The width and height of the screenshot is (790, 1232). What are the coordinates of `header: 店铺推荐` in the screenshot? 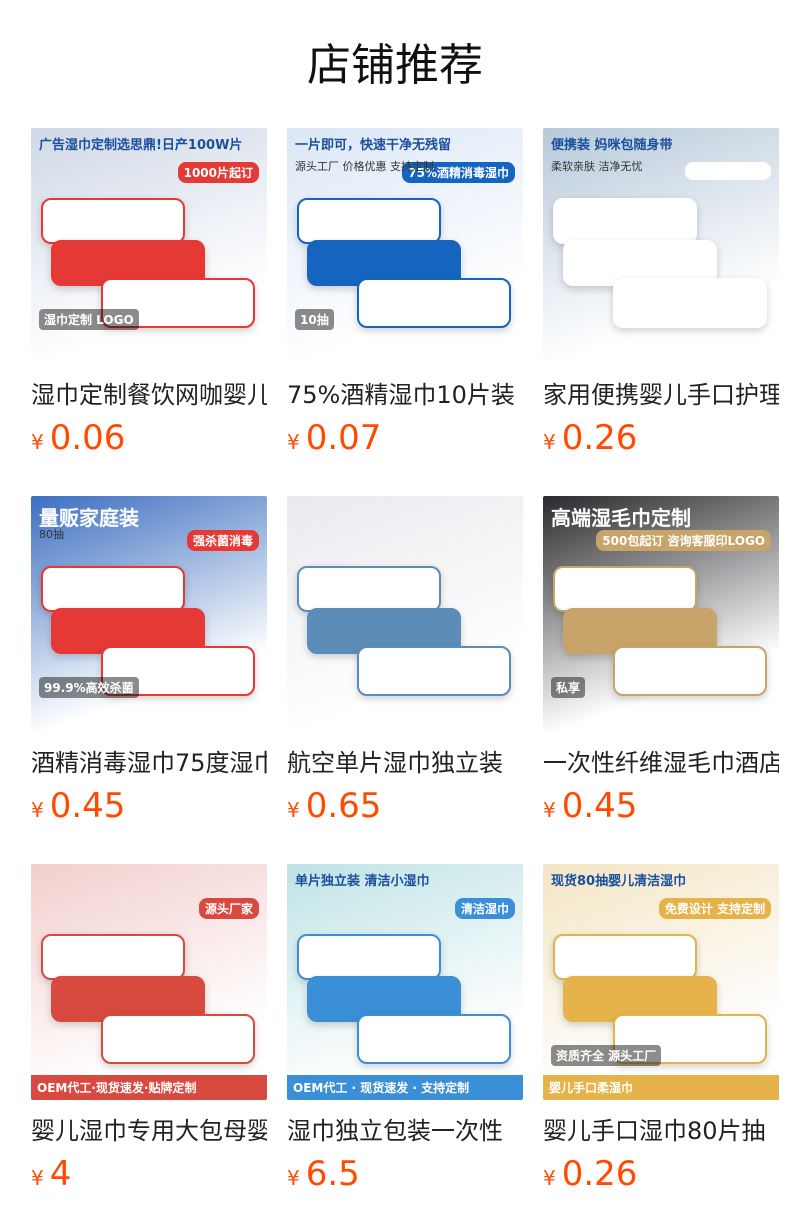 It's located at (395, 64).